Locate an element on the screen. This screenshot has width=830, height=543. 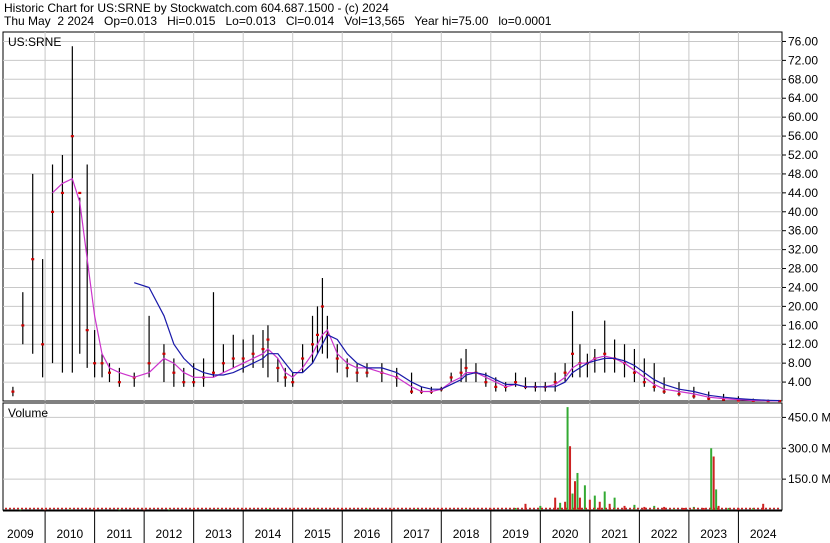
x-axis-year-label: 2018 is located at coordinates (466, 534).